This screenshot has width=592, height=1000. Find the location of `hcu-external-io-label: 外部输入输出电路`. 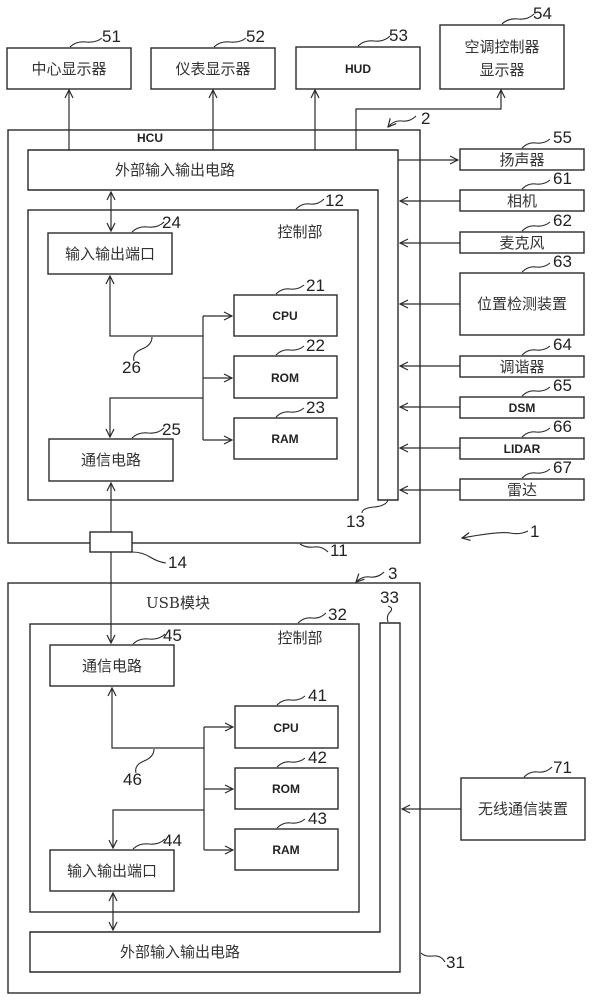

hcu-external-io-label: 外部输入输出电路 is located at coordinates (175, 170).